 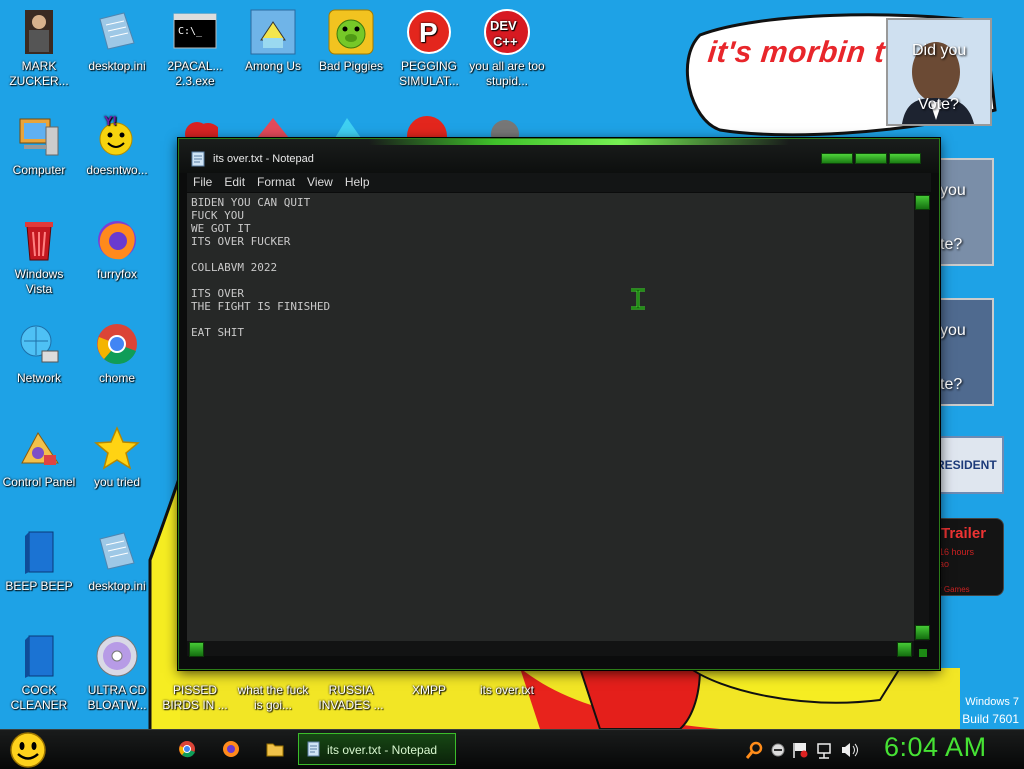 I want to click on vertical-scrollbar, so click(x=922, y=417).